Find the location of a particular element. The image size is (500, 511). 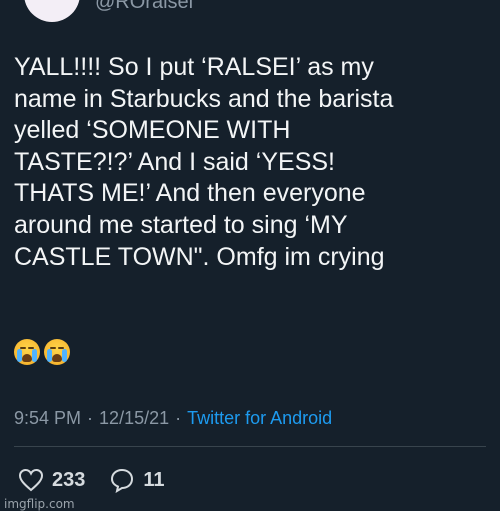

tweet-actions: 233 11 is located at coordinates (103, 480).